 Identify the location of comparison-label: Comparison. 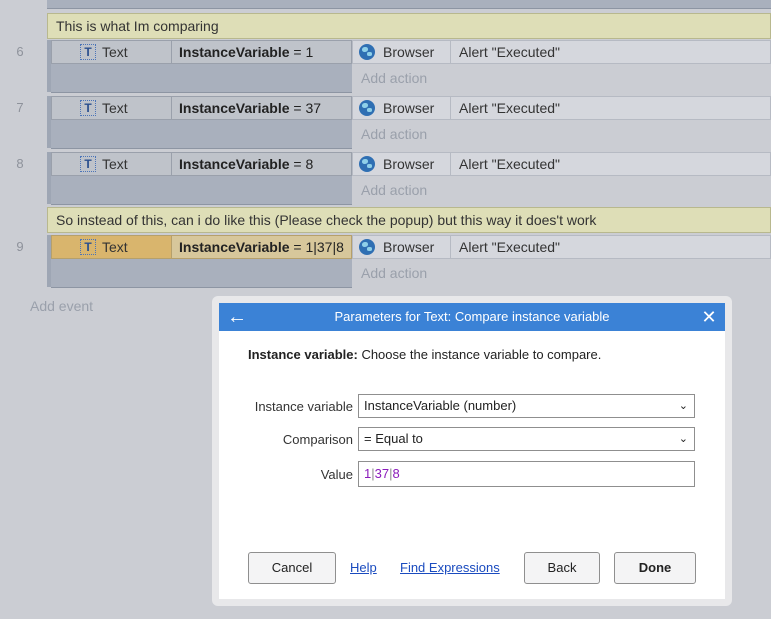
(317, 439).